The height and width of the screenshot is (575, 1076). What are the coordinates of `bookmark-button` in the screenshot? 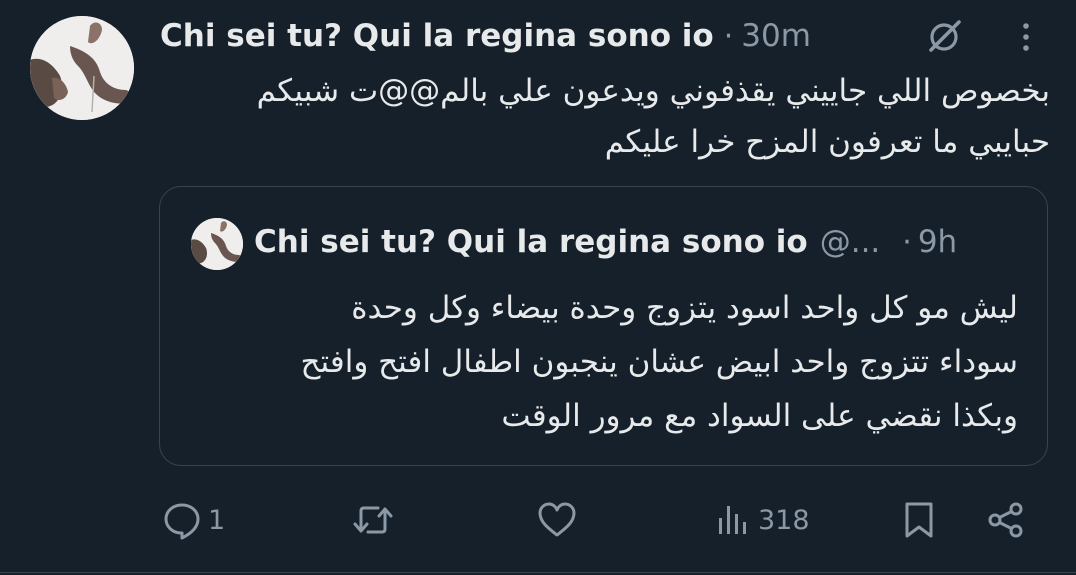 It's located at (919, 520).